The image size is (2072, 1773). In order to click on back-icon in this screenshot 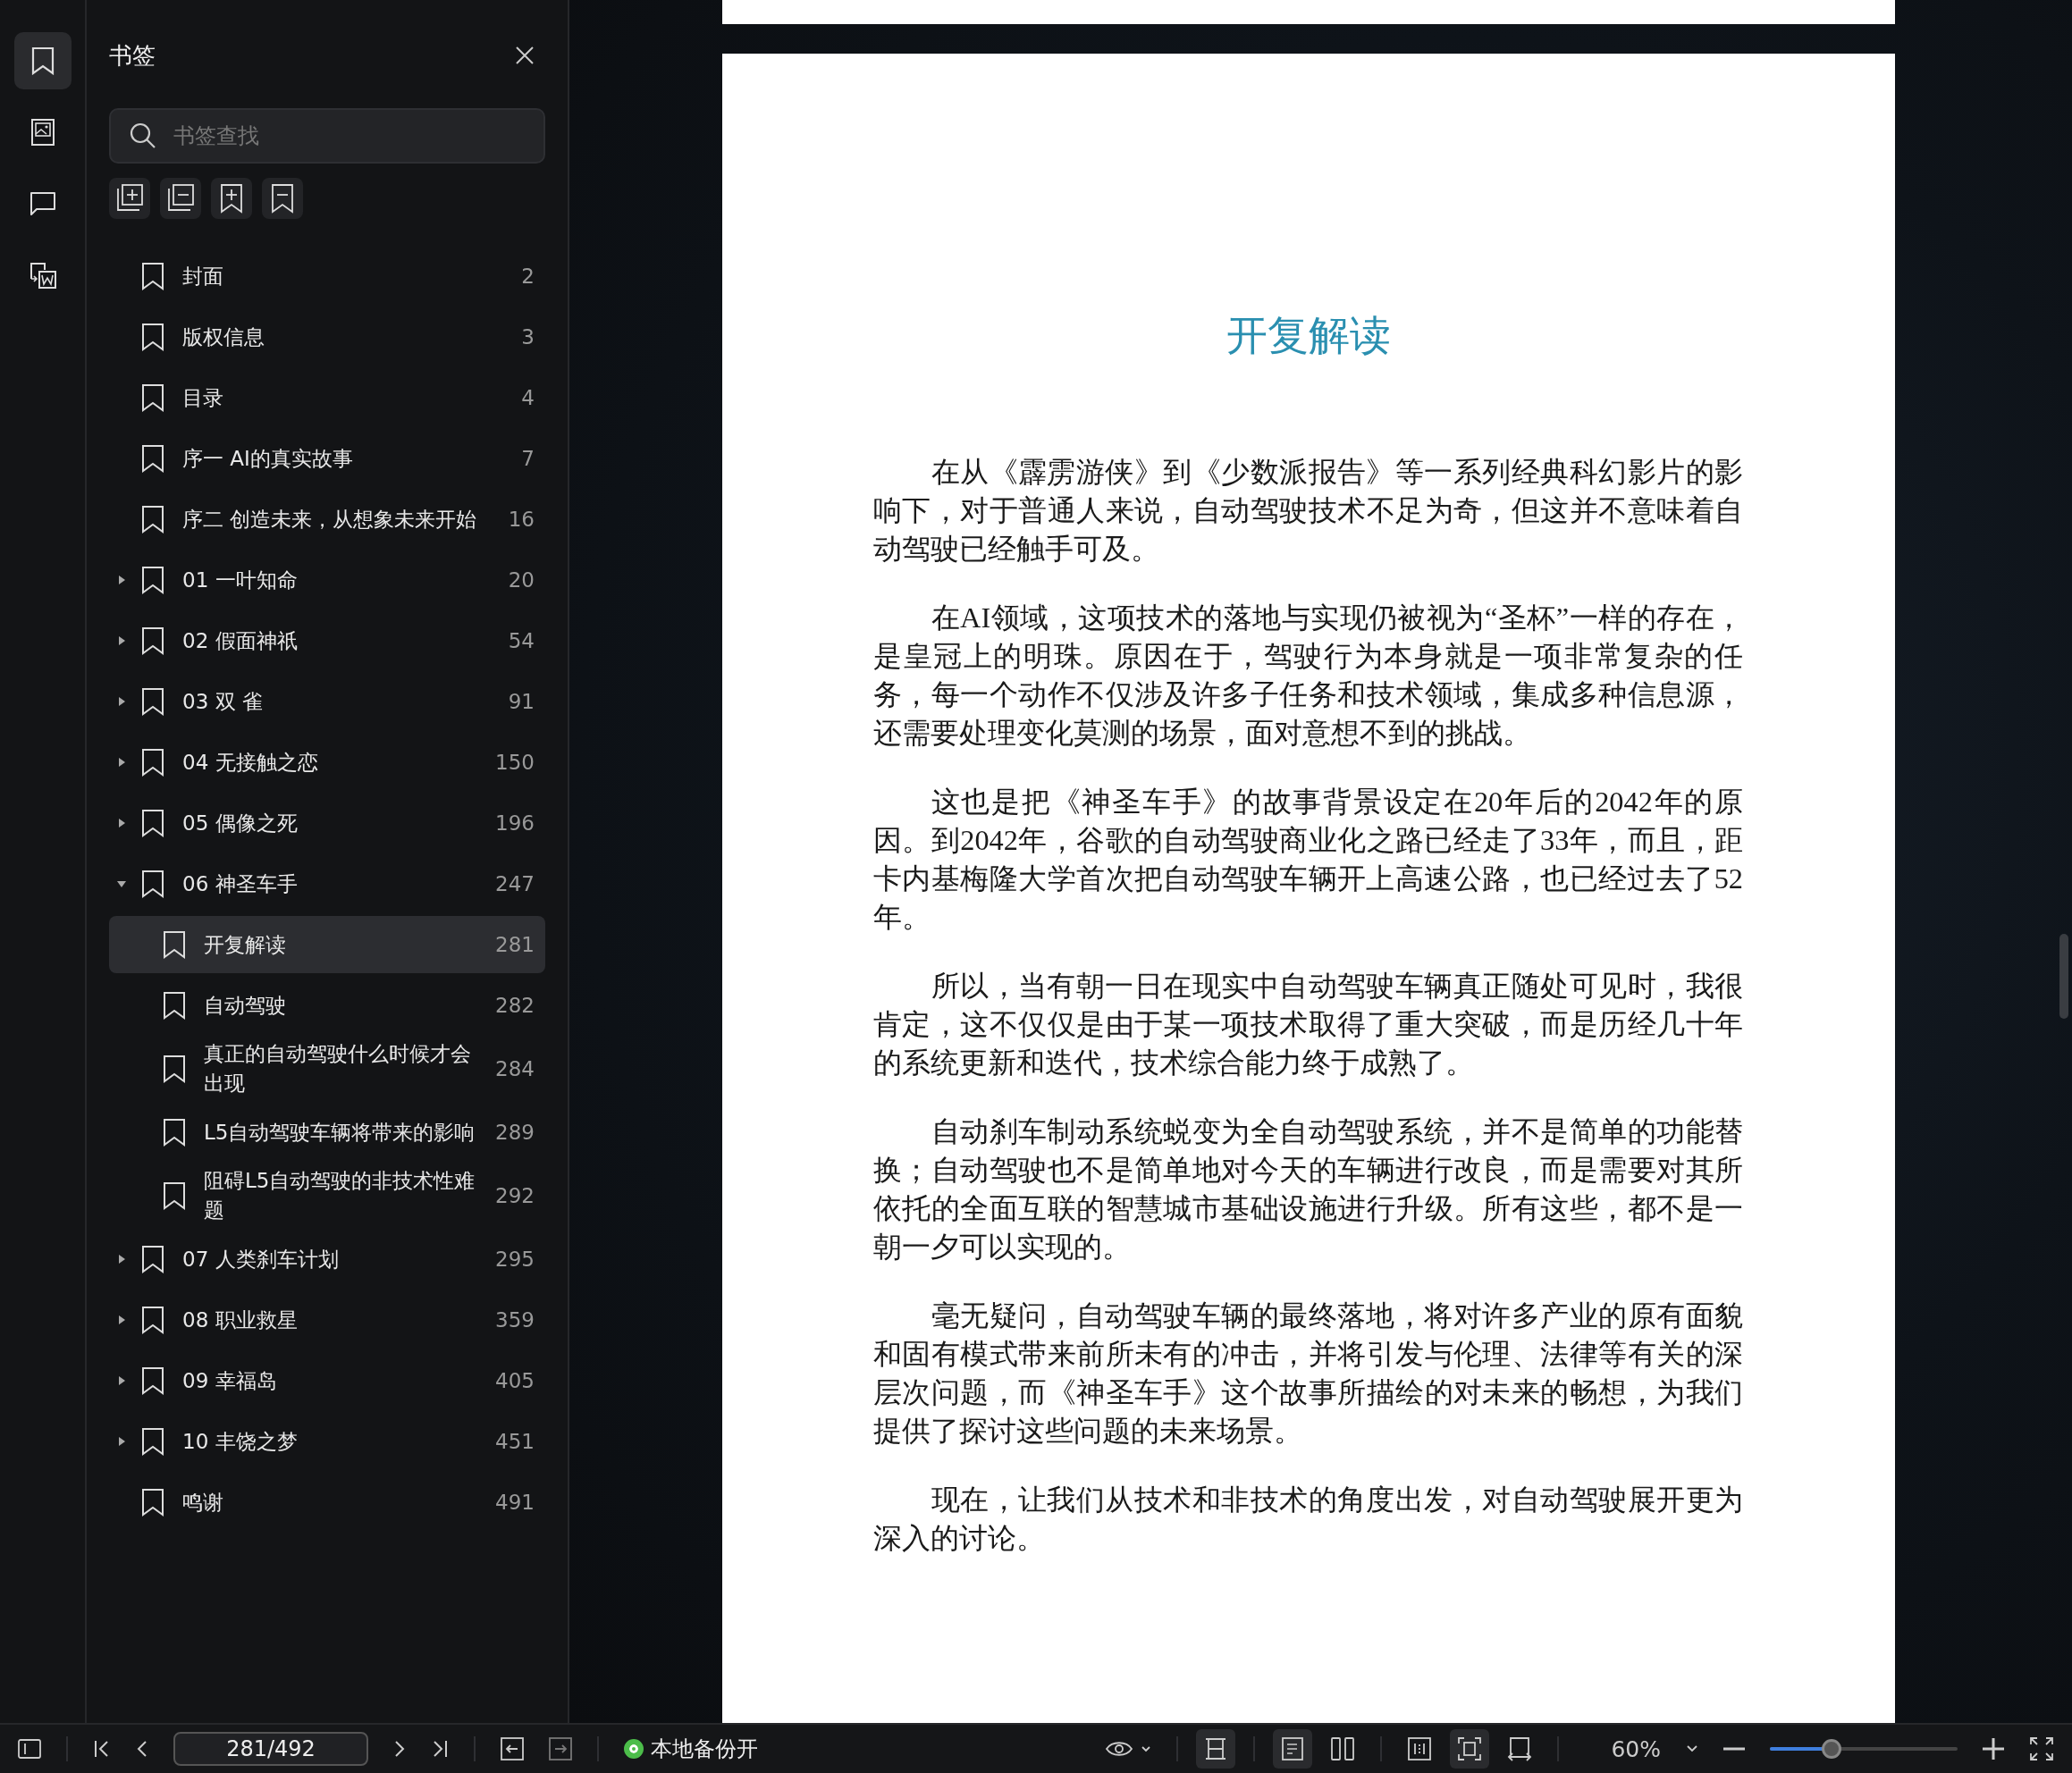, I will do `click(513, 1749)`.